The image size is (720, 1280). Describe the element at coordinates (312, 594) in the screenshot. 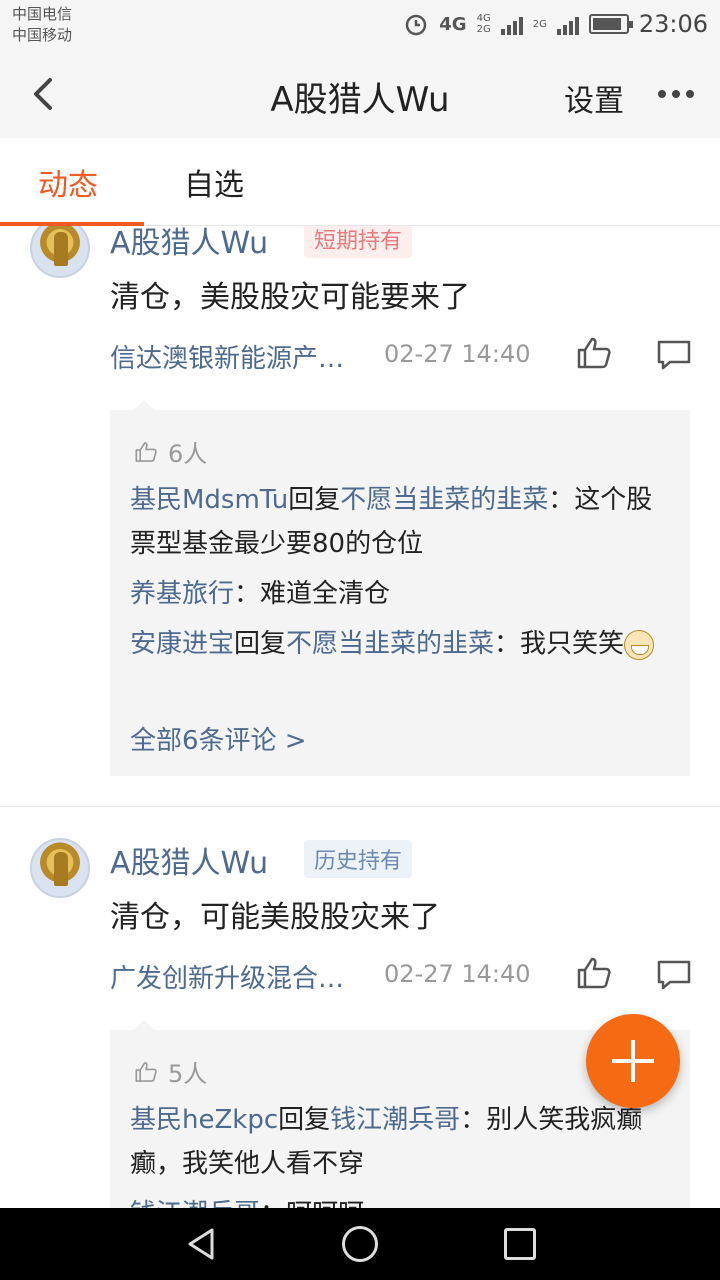

I see `comment-text: ：难道全清仓` at that location.